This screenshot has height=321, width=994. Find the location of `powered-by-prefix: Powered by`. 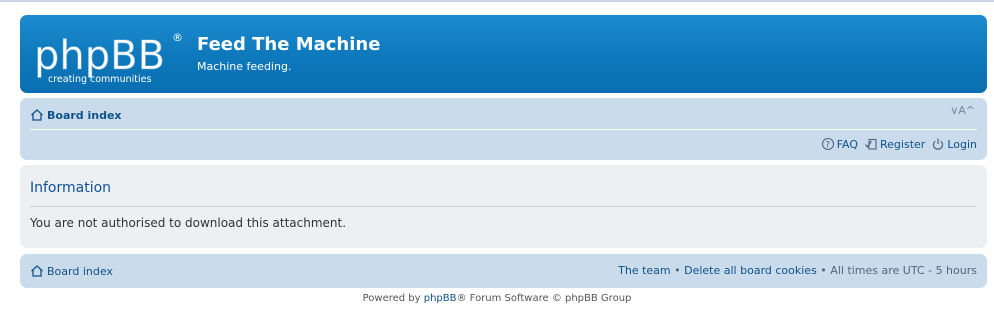

powered-by-prefix: Powered by is located at coordinates (393, 298).